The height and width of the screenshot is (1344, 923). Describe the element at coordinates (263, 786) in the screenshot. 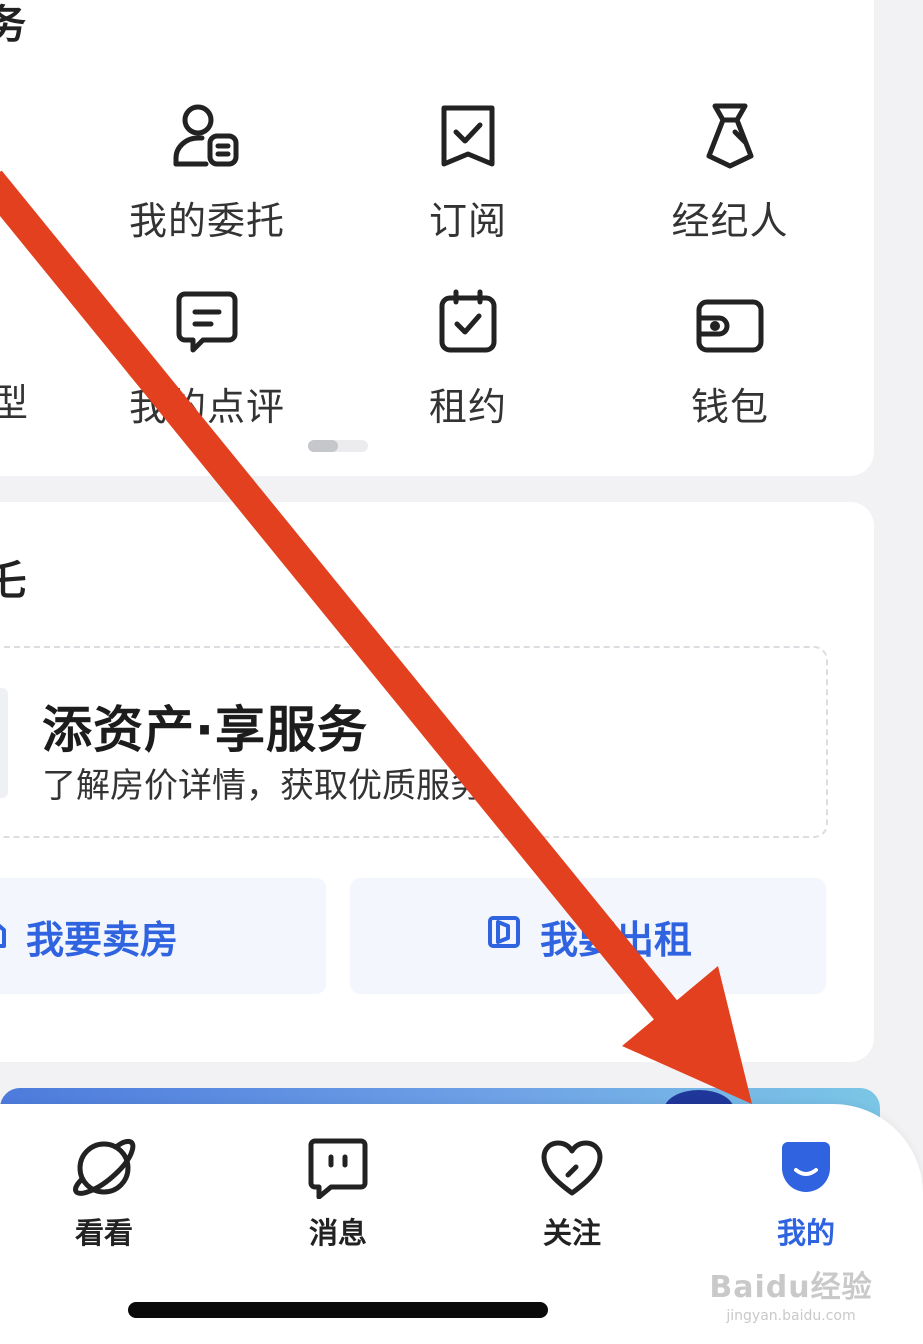

I see `promo-subtitle: 了解房价详情，获取优质服务` at that location.